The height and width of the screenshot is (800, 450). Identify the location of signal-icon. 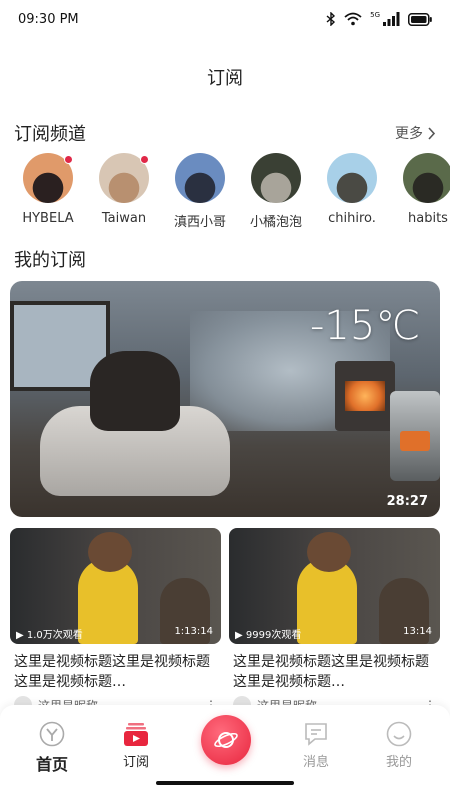
(391, 19).